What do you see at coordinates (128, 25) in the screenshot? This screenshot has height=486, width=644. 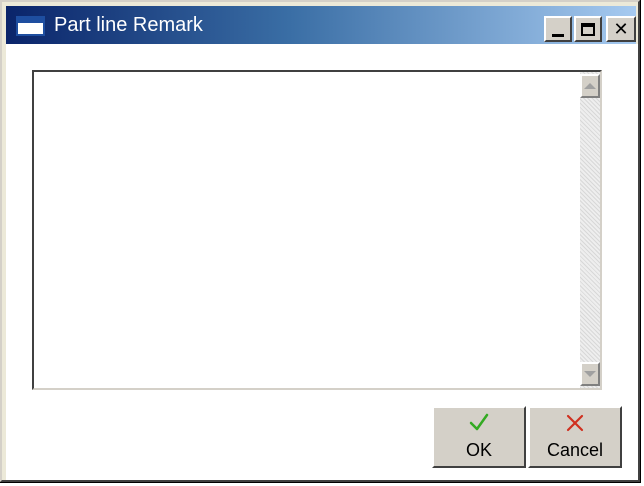 I see `window-title: Part line Remark` at bounding box center [128, 25].